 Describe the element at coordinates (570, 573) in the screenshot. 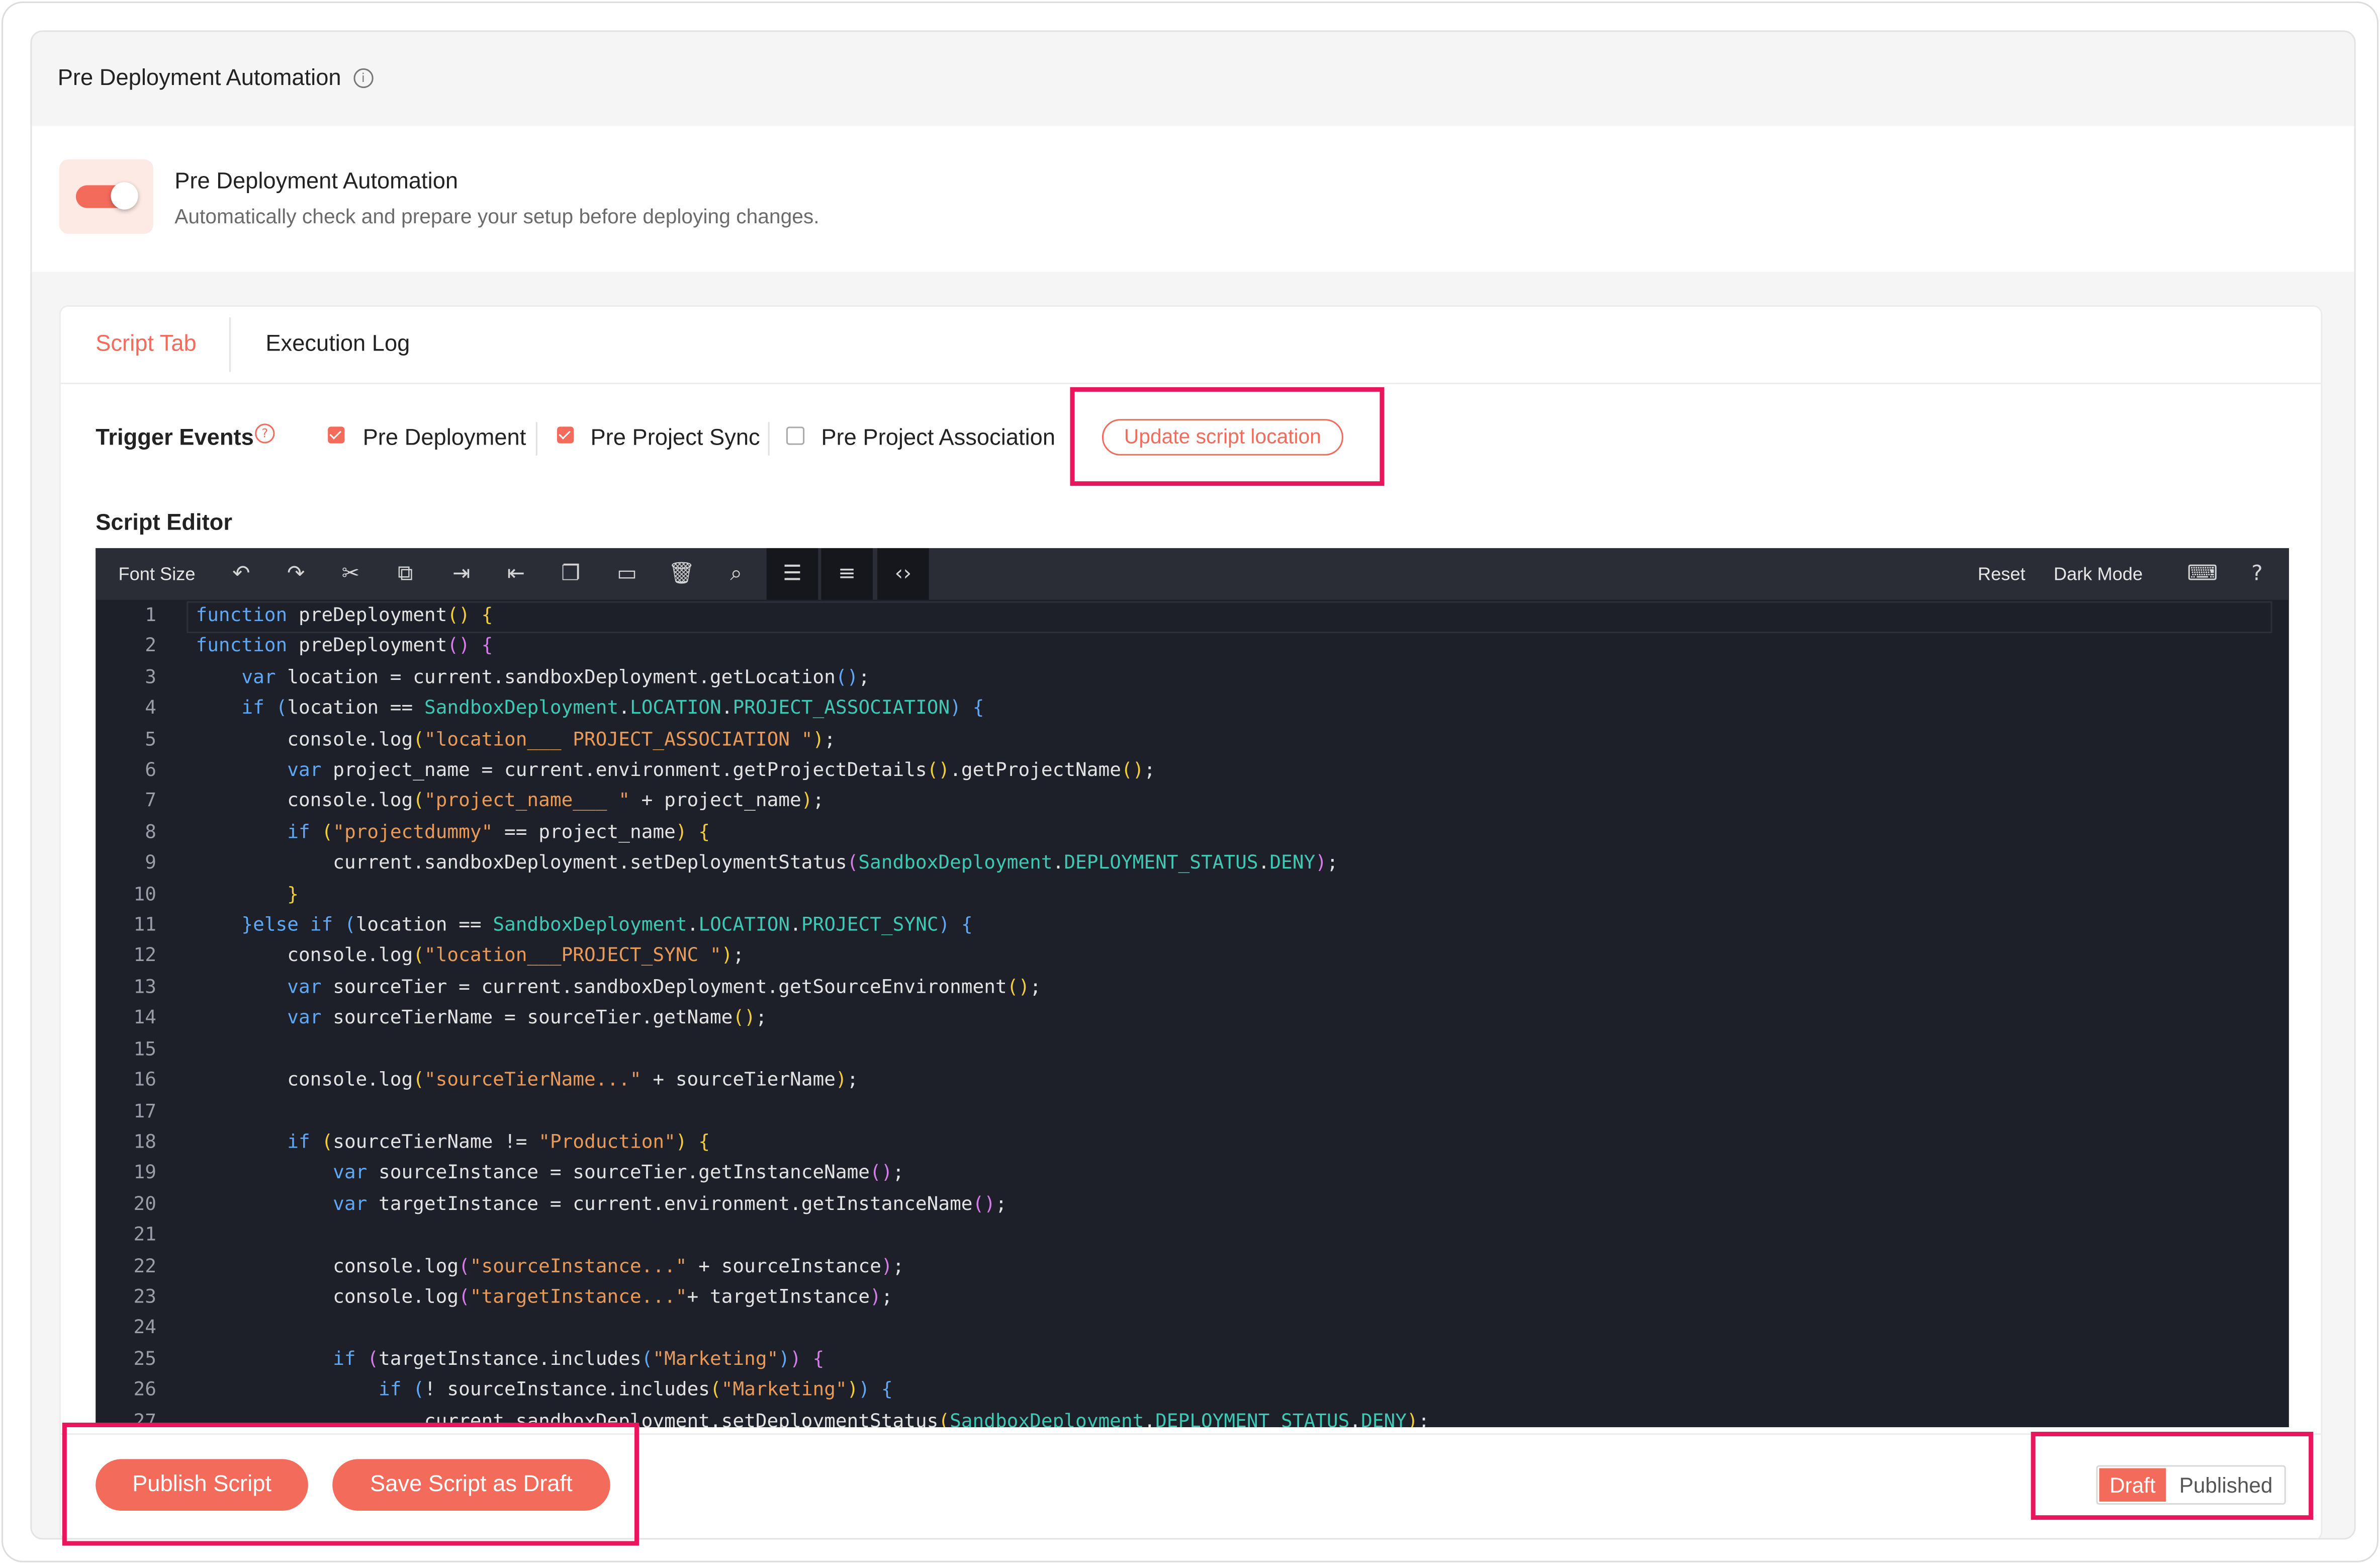

I see `duplicate-icon: ❐` at that location.